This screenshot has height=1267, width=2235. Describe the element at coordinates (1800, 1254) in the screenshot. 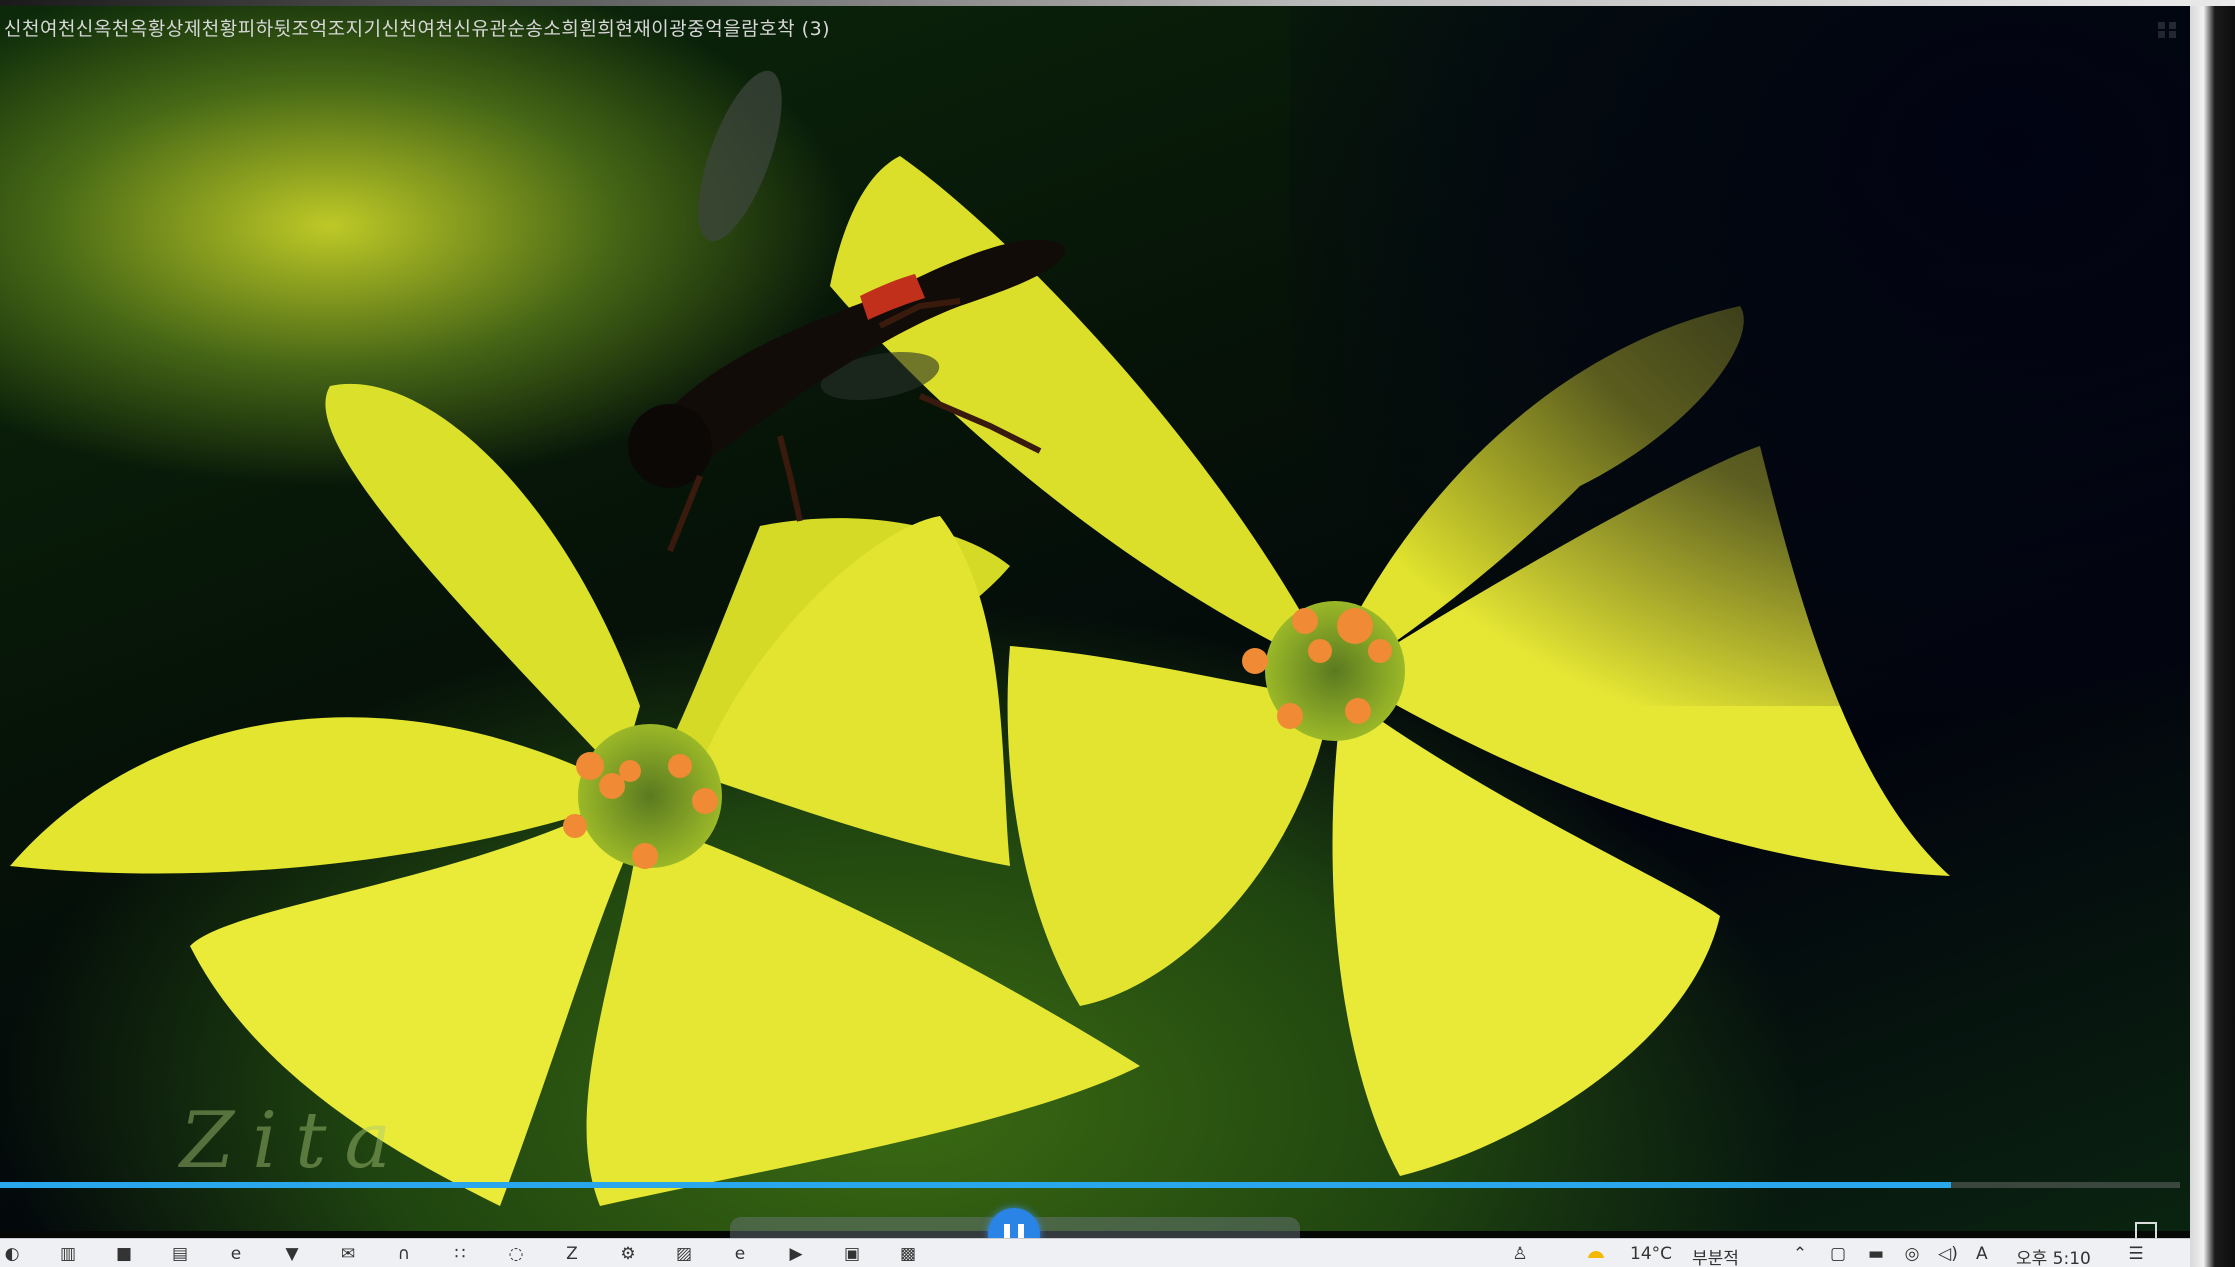

I see `show-hidden-icons-chevron-icon: ⌃` at that location.